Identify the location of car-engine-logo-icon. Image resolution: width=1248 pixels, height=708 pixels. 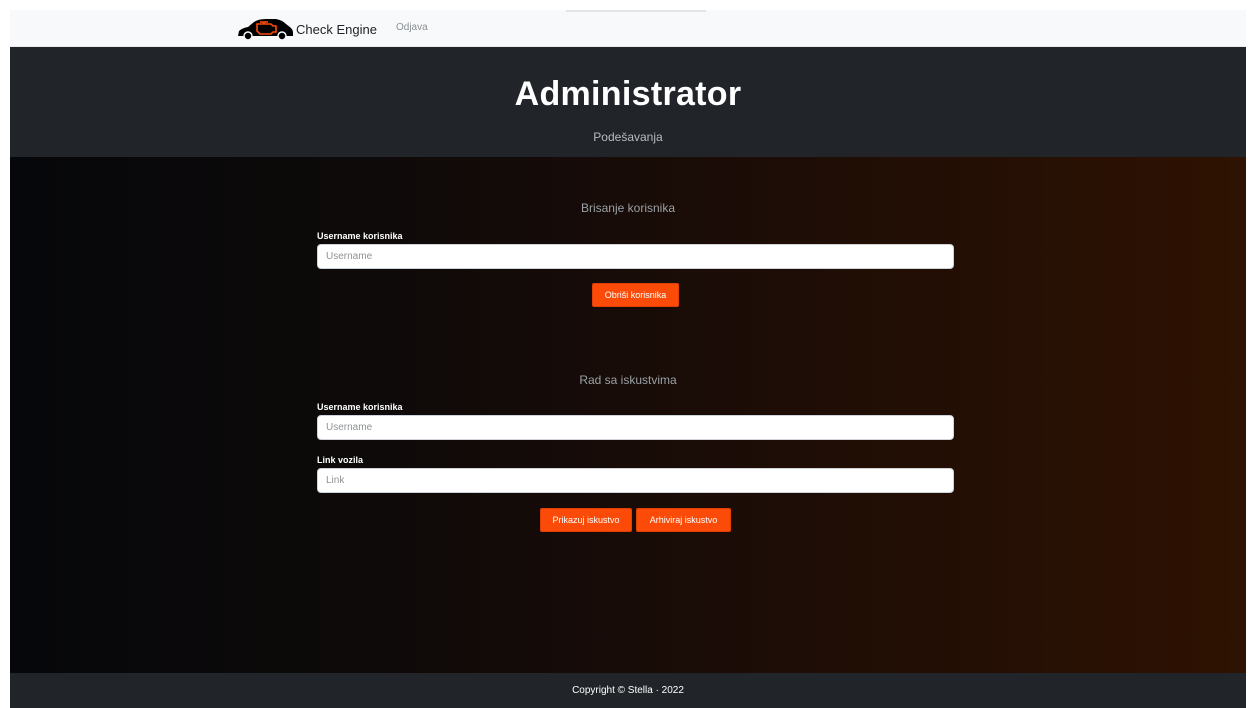
(265, 29).